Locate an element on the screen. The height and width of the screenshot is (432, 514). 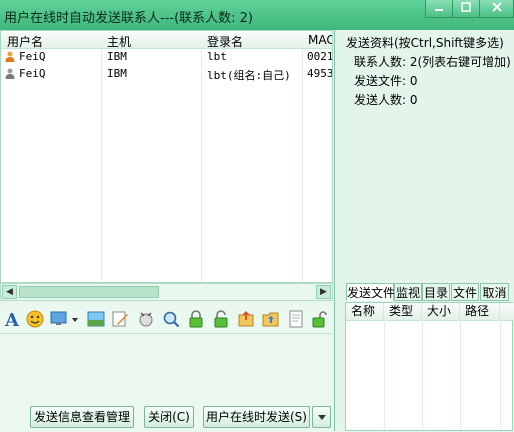
search-zoom-icon is located at coordinates (171, 319).